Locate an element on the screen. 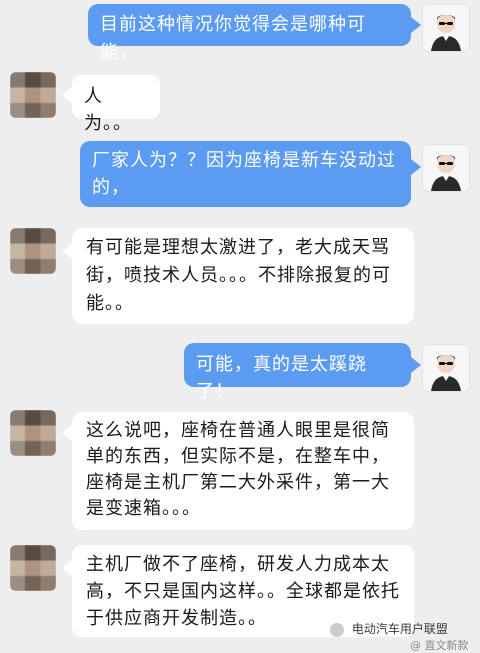 Image resolution: width=480 pixels, height=653 pixels. message-text: 厂家人为？？因为座椅是新车没动过的， is located at coordinates (244, 174).